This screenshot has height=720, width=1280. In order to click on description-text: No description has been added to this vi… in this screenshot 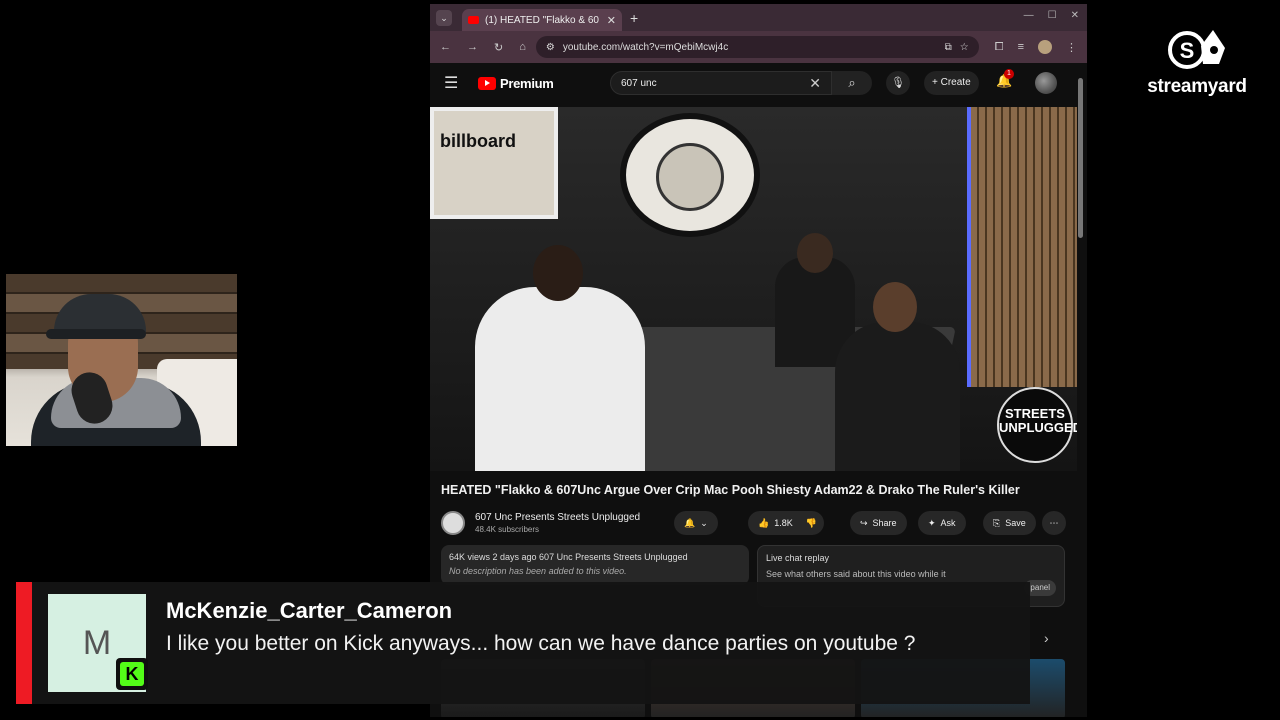, I will do `click(538, 571)`.